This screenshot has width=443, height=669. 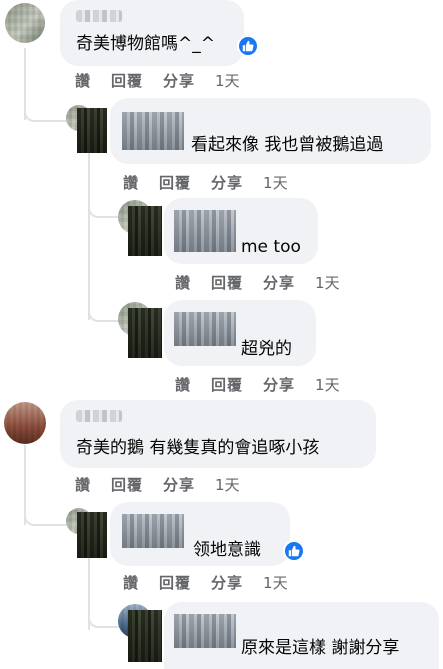 What do you see at coordinates (287, 145) in the screenshot?
I see `comment-text: 看起來像 我也曾被鵝追過` at bounding box center [287, 145].